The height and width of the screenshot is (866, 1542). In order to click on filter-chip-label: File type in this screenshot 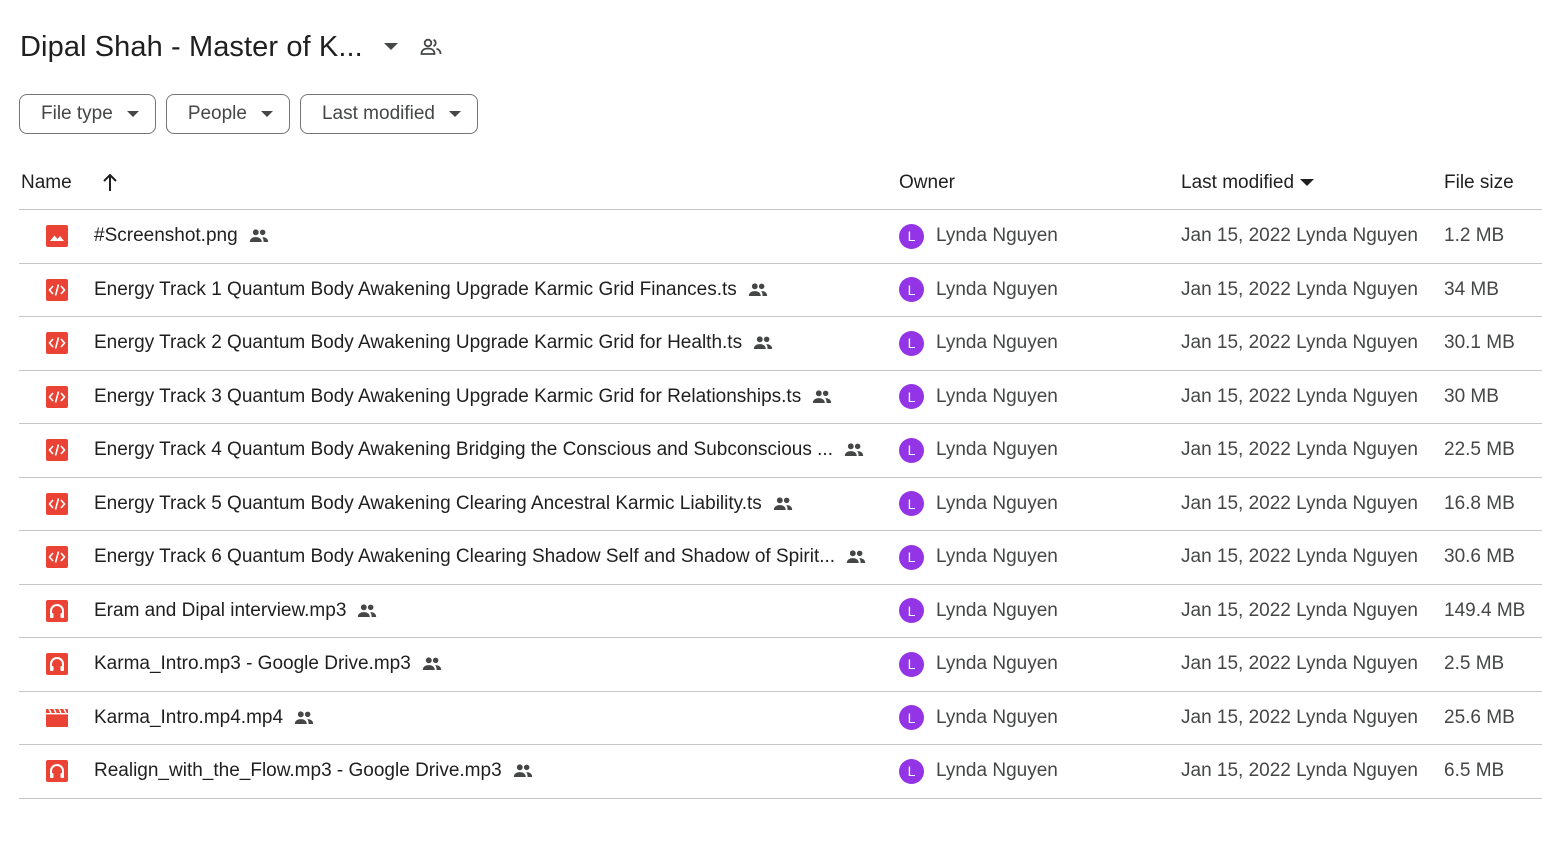, I will do `click(77, 113)`.